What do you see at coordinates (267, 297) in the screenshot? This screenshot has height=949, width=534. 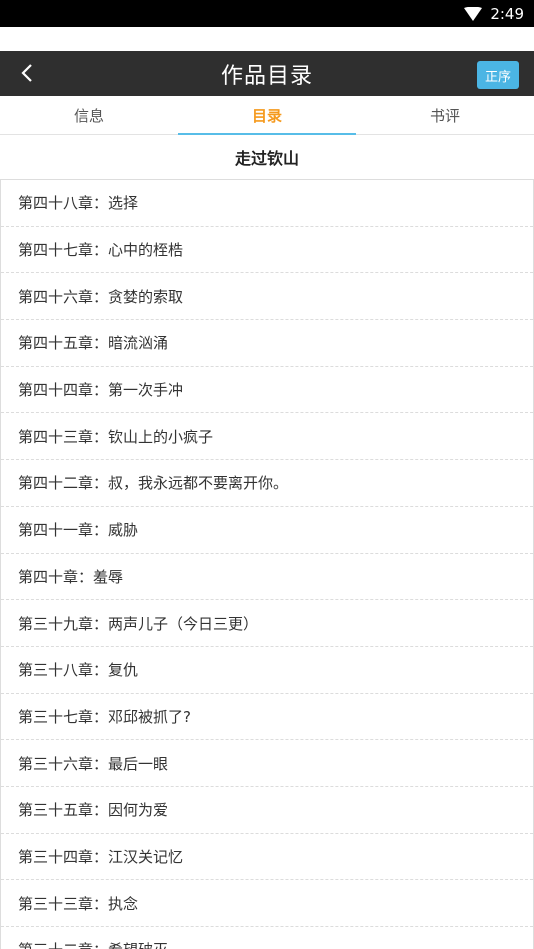 I see `chapter-item: 第四十六章：贪婪的索取` at bounding box center [267, 297].